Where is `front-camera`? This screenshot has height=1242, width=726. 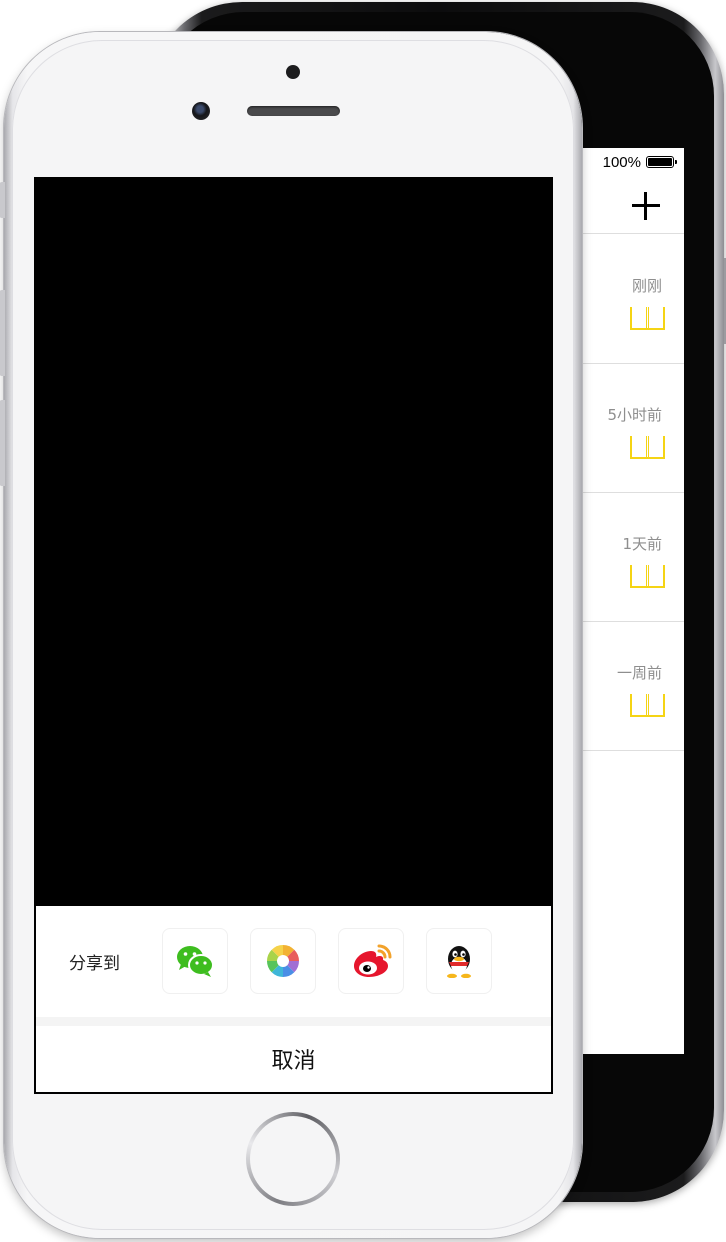 front-camera is located at coordinates (201, 111).